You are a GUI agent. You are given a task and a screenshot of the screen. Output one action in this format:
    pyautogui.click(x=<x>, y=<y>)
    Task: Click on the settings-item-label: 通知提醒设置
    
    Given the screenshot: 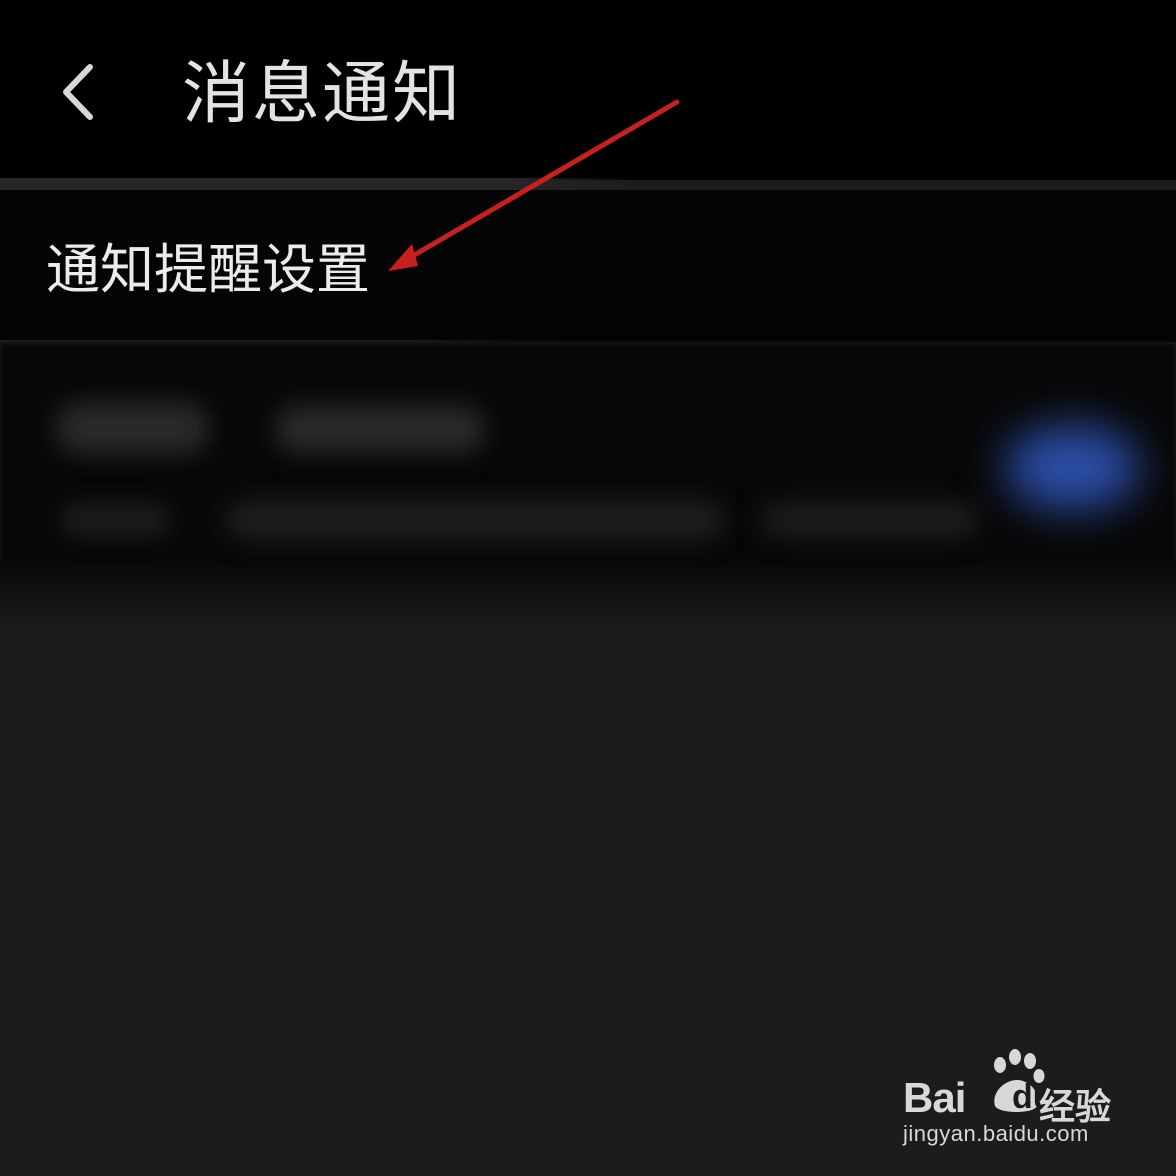 What is the action you would take?
    pyautogui.click(x=208, y=269)
    